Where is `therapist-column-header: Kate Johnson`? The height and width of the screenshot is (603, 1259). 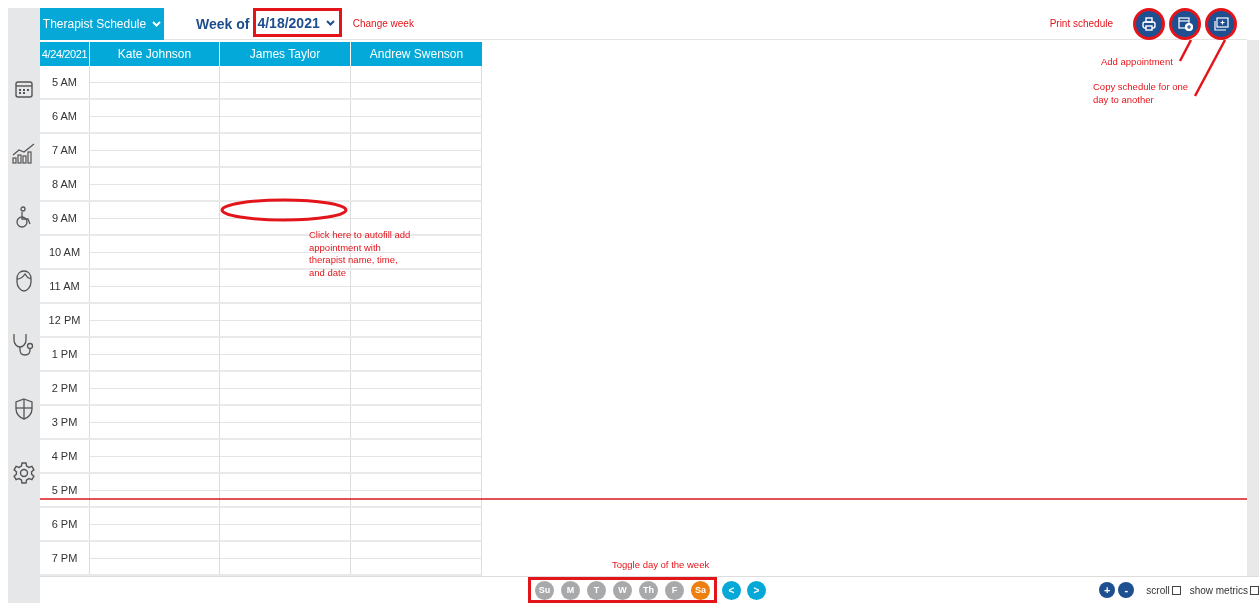 therapist-column-header: Kate Johnson is located at coordinates (155, 54).